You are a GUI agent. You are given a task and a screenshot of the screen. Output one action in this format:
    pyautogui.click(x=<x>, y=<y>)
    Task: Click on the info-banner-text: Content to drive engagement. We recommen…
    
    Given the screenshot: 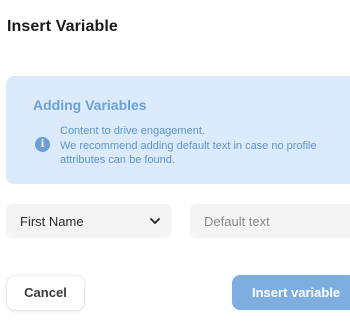 What is the action you would take?
    pyautogui.click(x=200, y=146)
    